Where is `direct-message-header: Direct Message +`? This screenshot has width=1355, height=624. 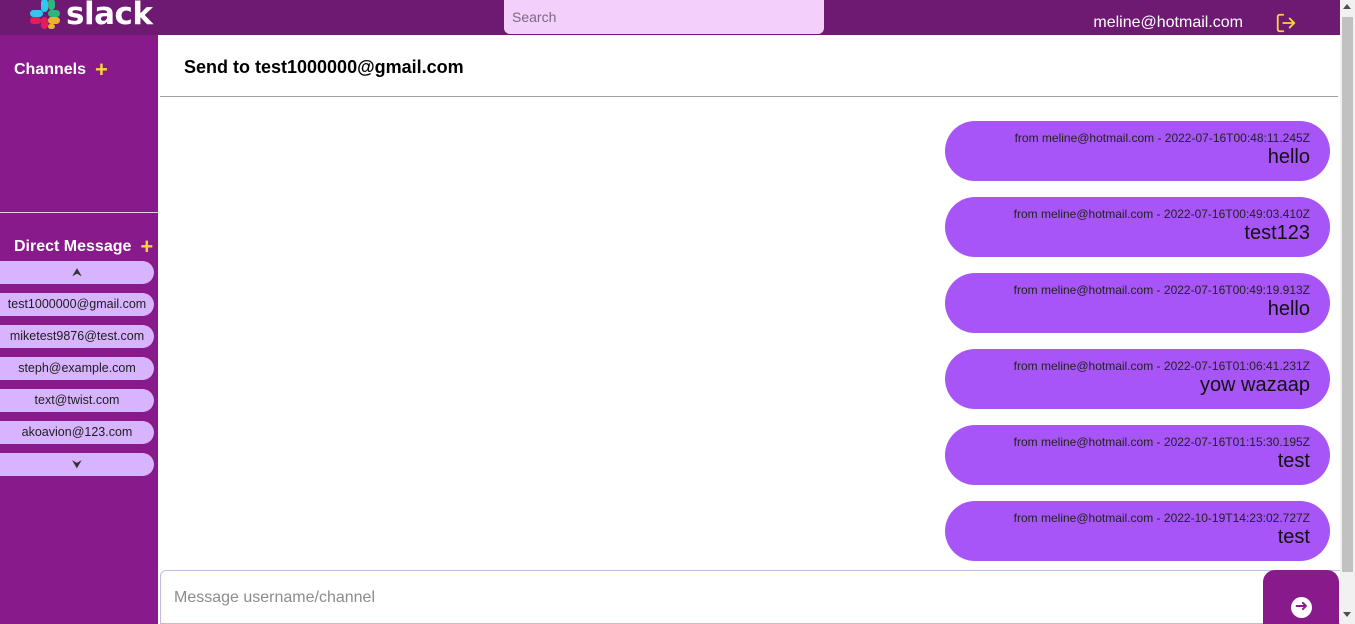 direct-message-header: Direct Message + is located at coordinates (83, 247).